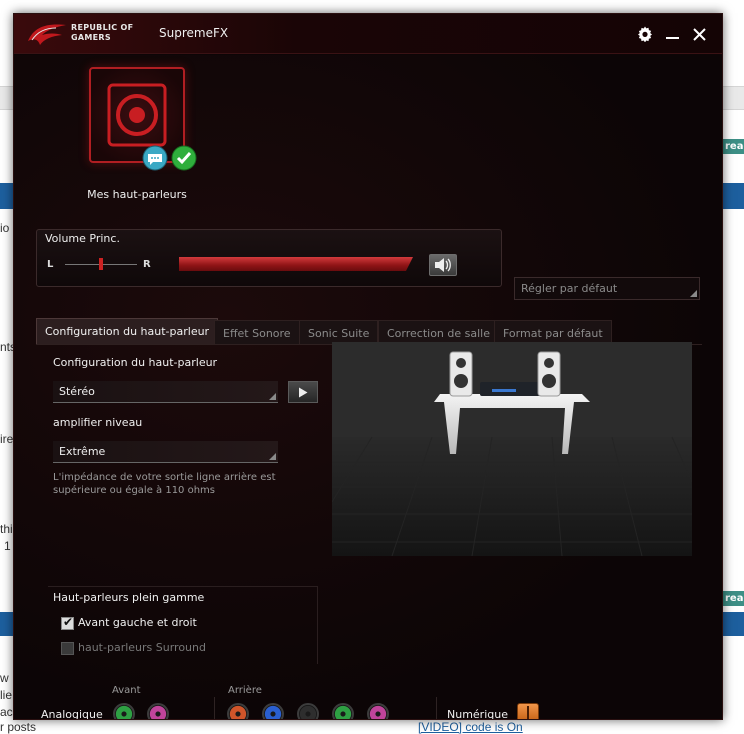 The height and width of the screenshot is (734, 744). I want to click on speaker-setup-illustration, so click(512, 449).